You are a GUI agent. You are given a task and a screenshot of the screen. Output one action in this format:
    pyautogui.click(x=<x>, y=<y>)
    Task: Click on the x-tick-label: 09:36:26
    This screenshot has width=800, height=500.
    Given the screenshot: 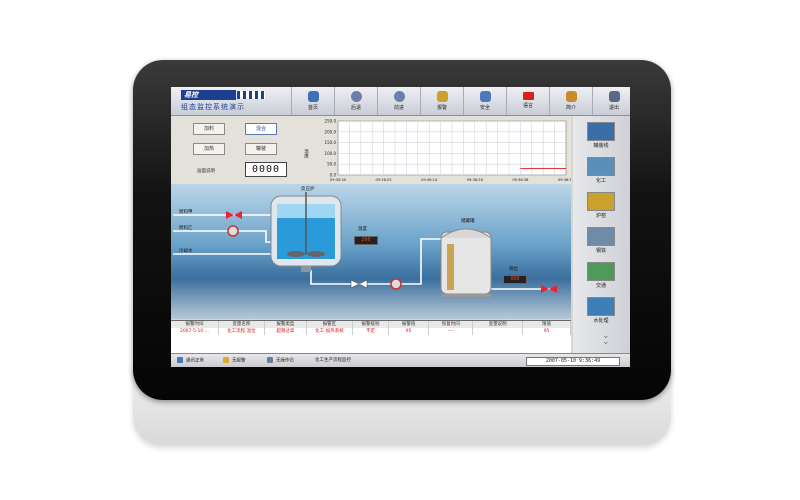 What is the action you would take?
    pyautogui.click(x=475, y=180)
    